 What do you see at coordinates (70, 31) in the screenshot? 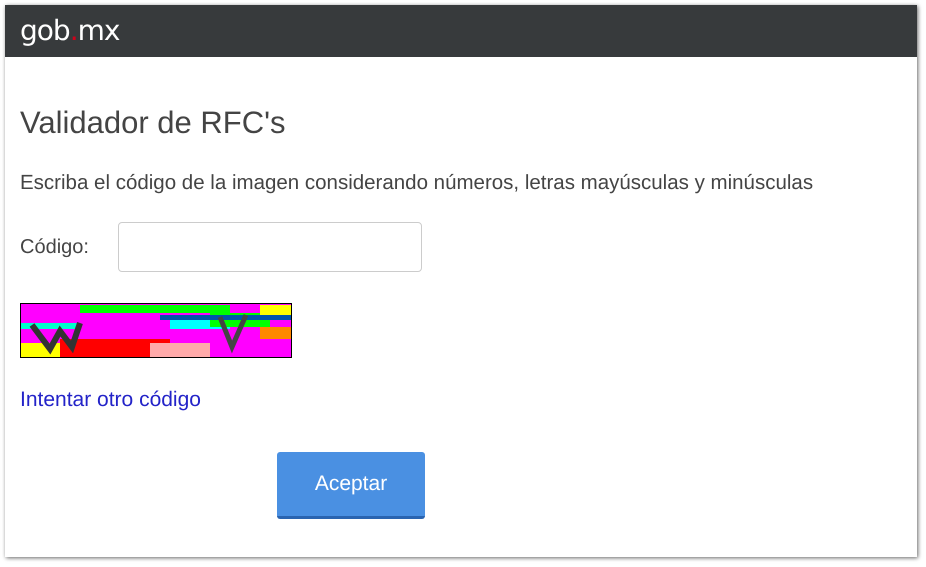
I see `logo: gob.mx` at bounding box center [70, 31].